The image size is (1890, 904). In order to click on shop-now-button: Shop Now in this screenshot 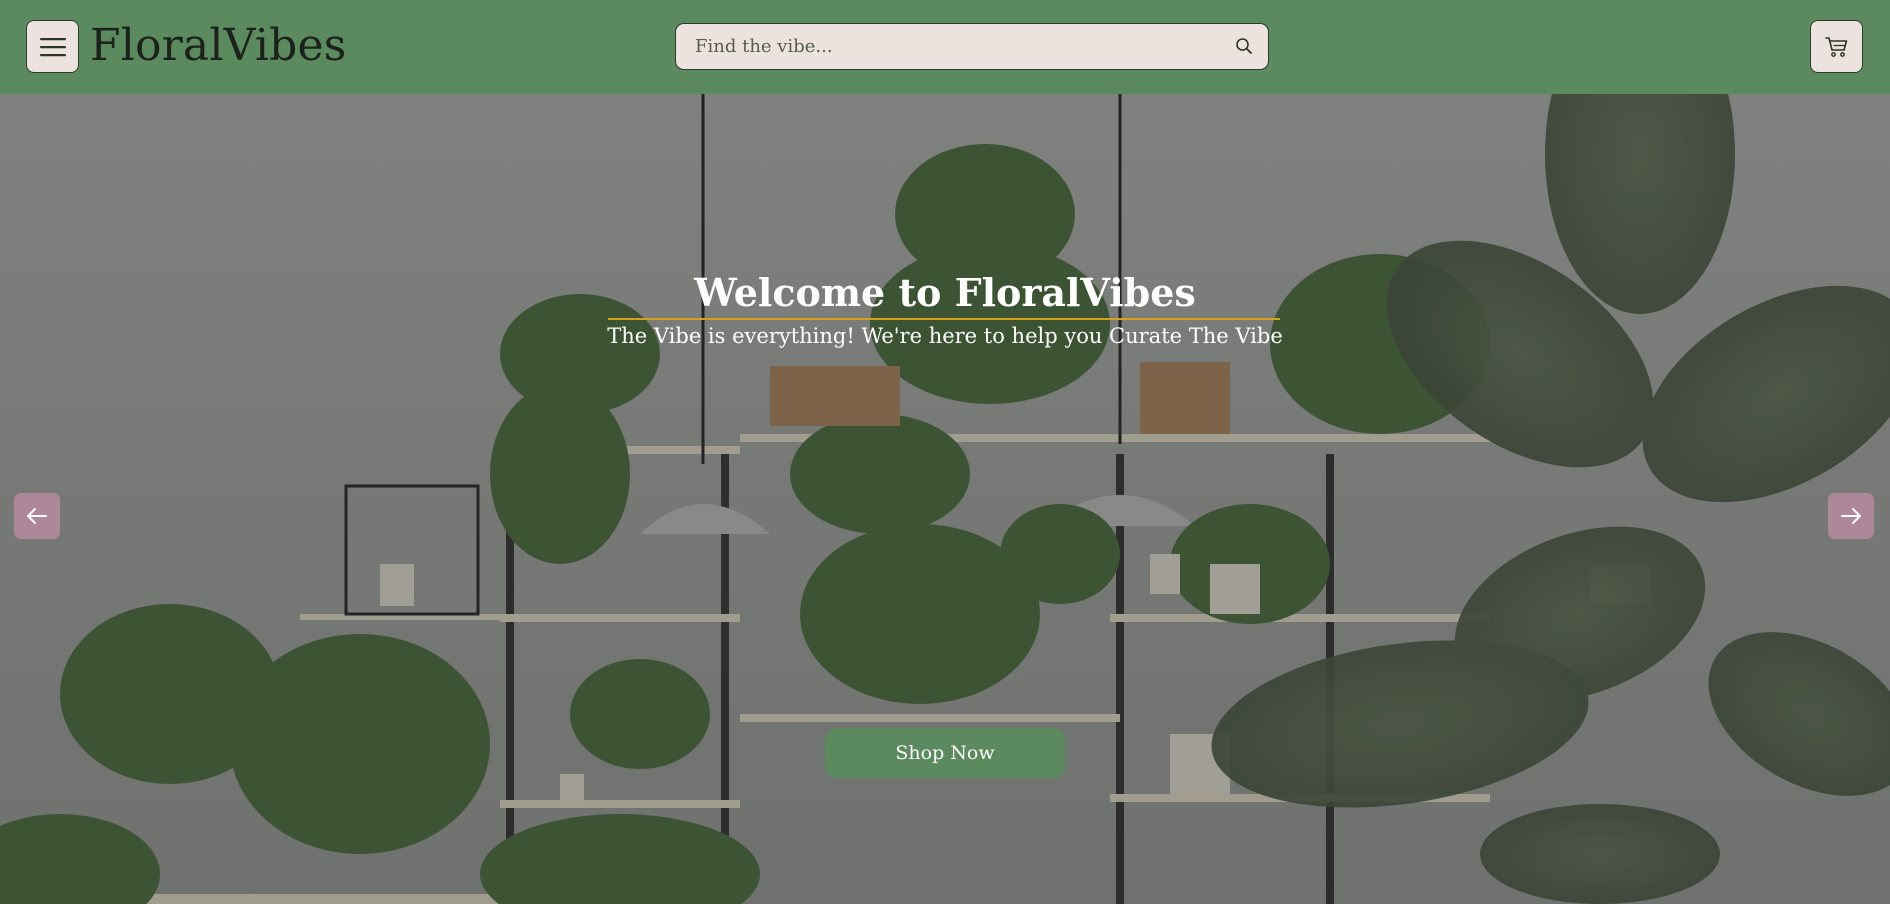, I will do `click(945, 753)`.